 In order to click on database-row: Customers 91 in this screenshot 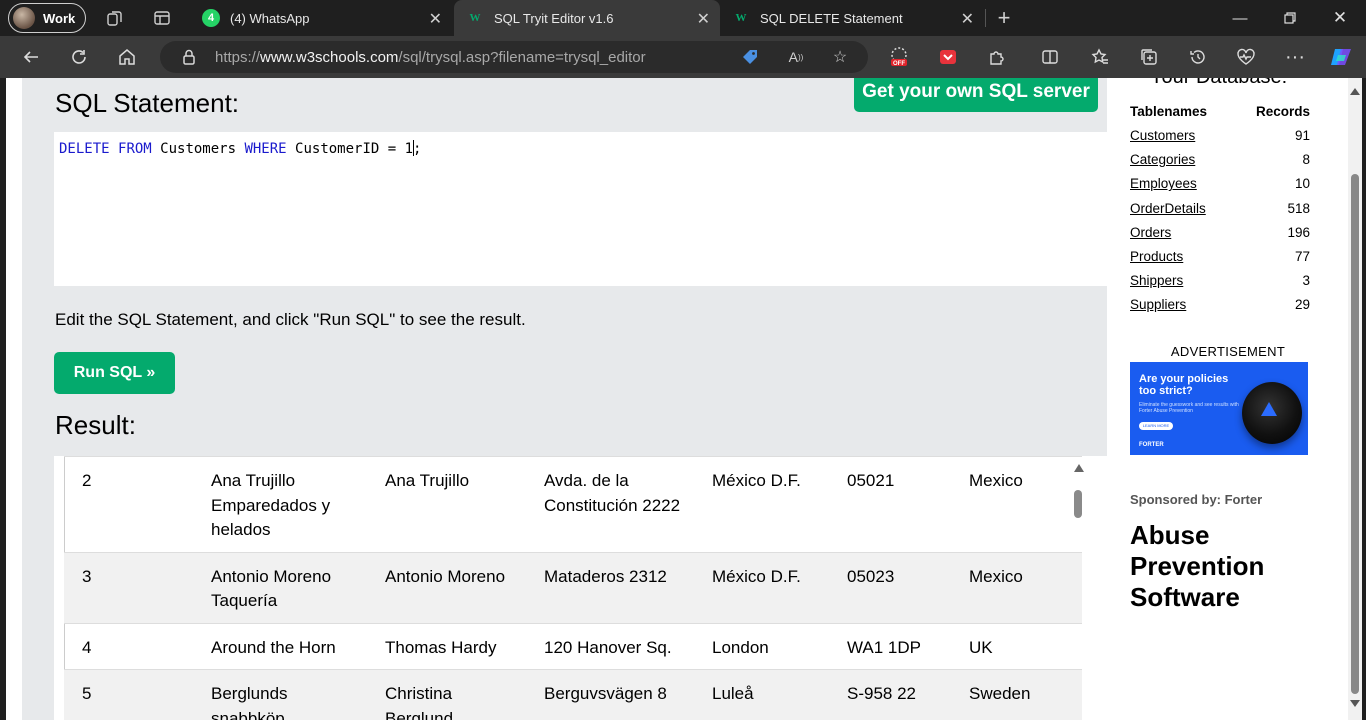, I will do `click(1220, 140)`.